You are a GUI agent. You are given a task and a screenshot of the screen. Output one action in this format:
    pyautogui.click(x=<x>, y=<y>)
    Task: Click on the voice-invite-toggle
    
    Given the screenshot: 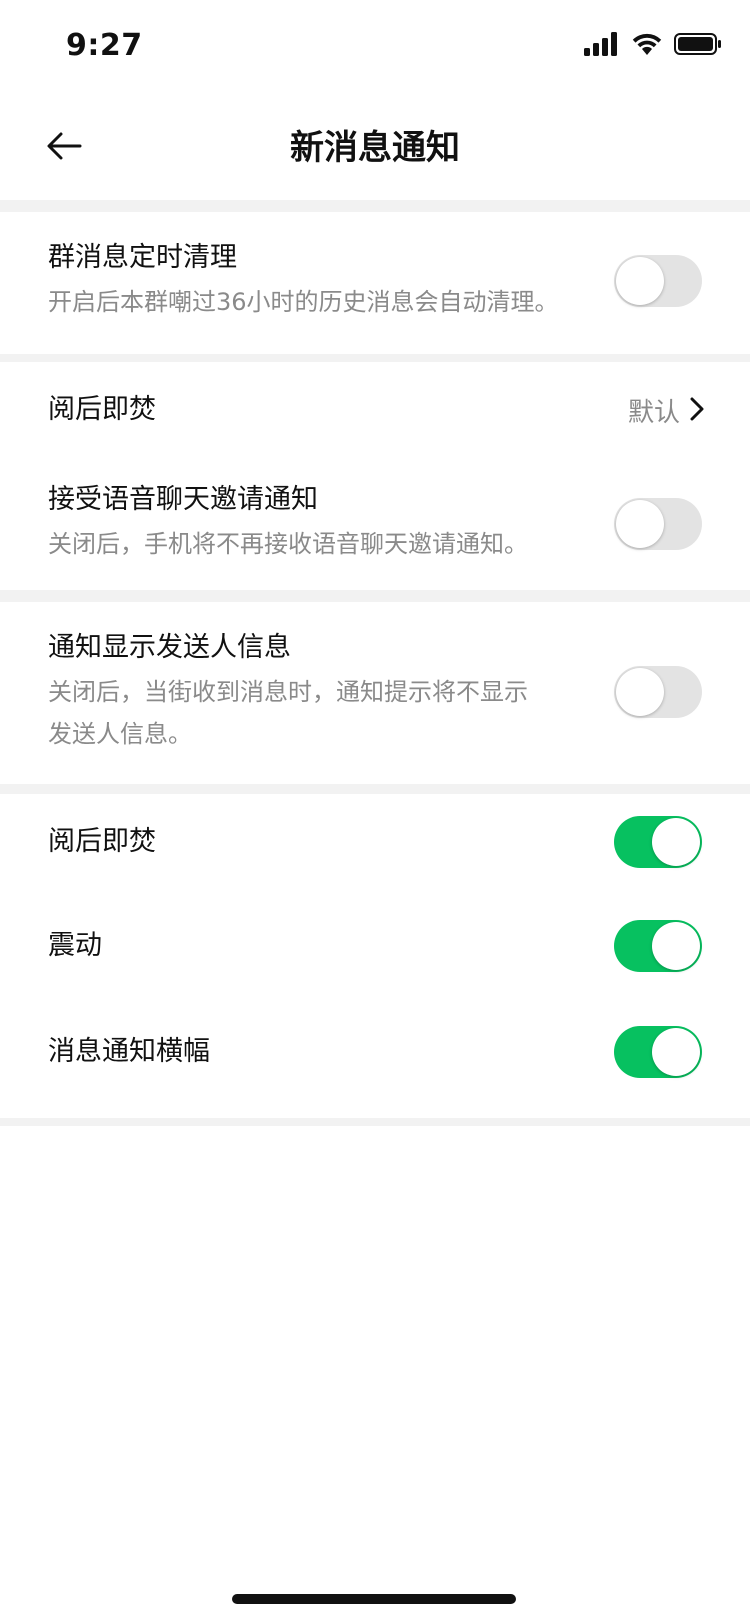 What is the action you would take?
    pyautogui.click(x=658, y=524)
    